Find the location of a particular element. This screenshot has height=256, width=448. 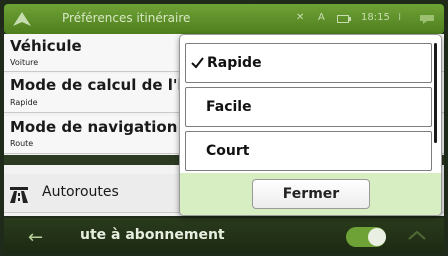

back-arrow-icon: ← is located at coordinates (35, 237).